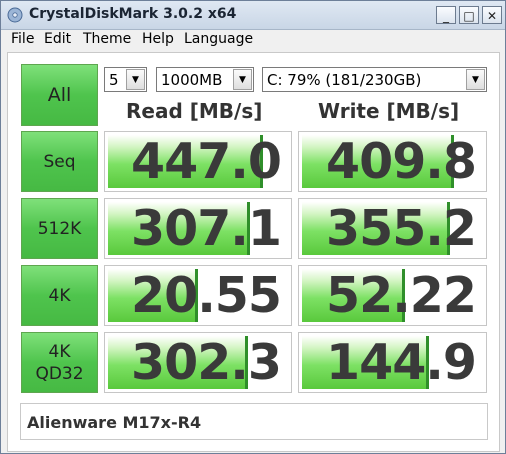  I want to click on 4k-qd32-label-line2: QD32, so click(59, 373).